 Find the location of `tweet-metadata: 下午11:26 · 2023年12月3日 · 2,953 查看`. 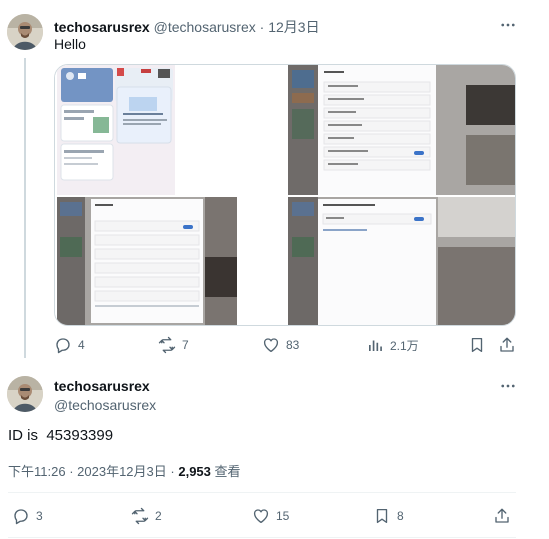

tweet-metadata: 下午11:26 · 2023年12月3日 · 2,953 查看 is located at coordinates (124, 470).